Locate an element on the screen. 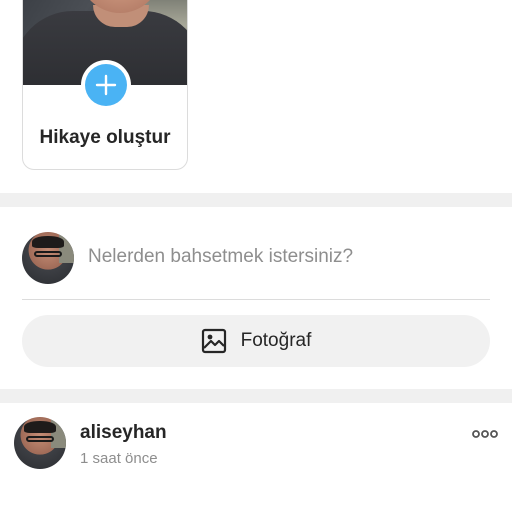 This screenshot has width=512, height=512. add-story-button is located at coordinates (106, 85).